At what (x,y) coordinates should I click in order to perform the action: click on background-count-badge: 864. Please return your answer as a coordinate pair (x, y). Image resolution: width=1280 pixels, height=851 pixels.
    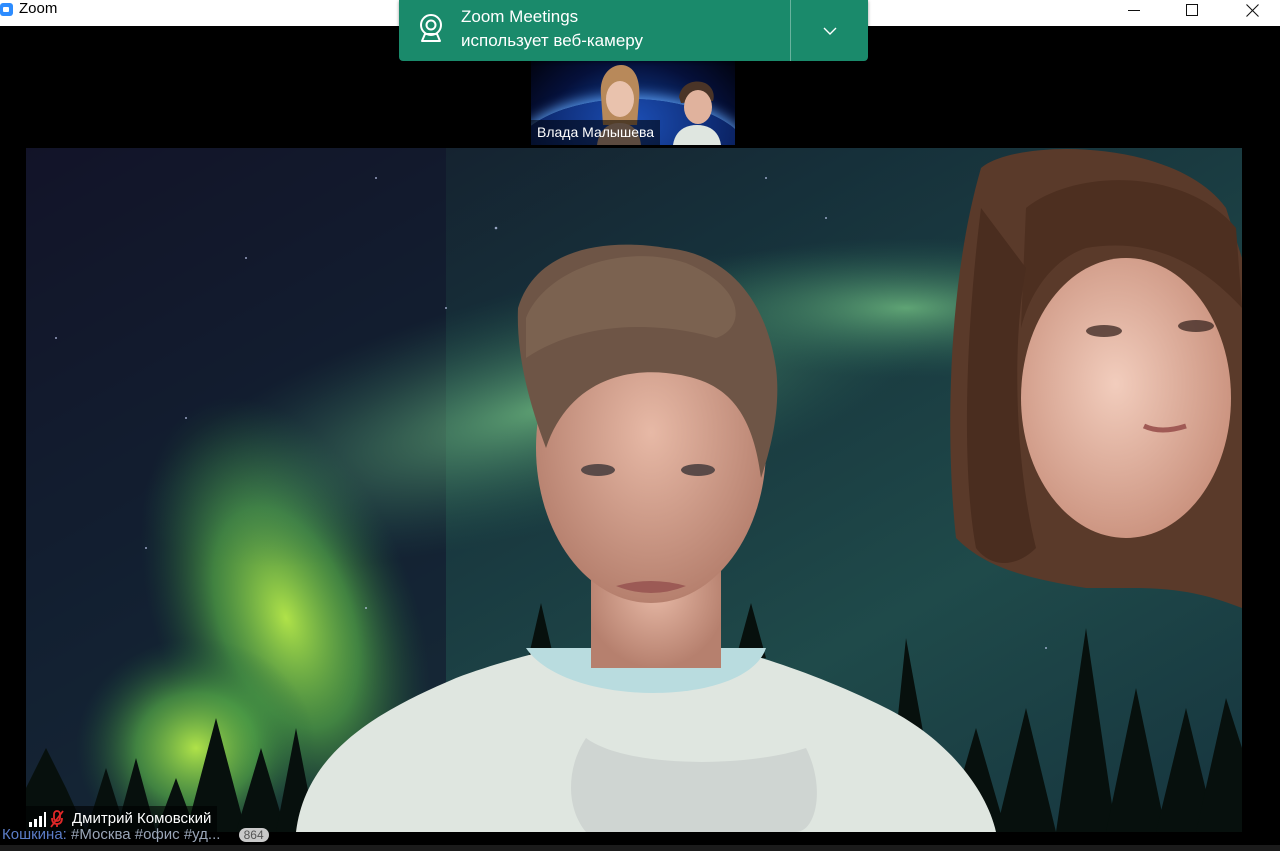
    Looking at the image, I should click on (253, 835).